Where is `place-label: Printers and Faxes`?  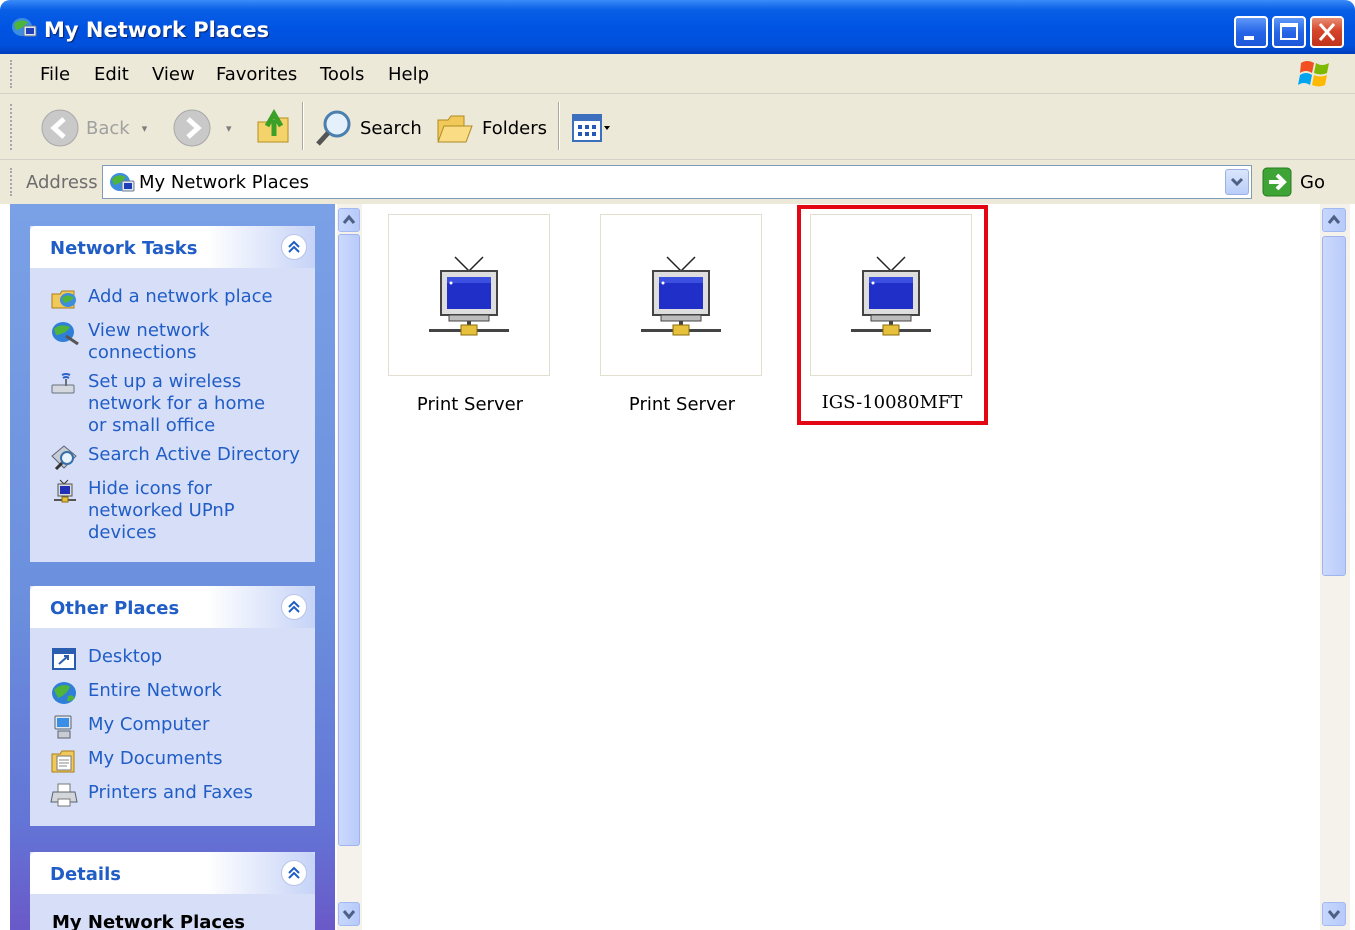 place-label: Printers and Faxes is located at coordinates (170, 792).